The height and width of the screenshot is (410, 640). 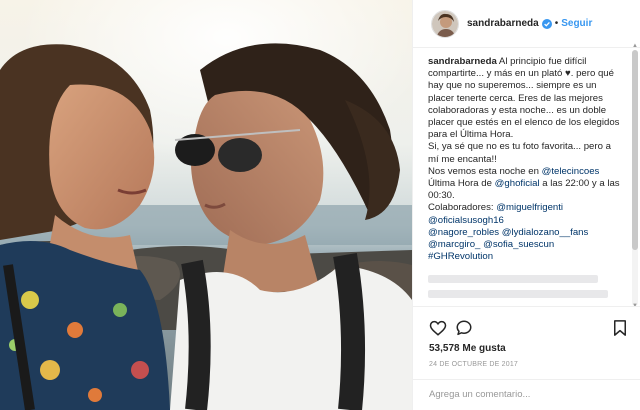 I want to click on caption-scrollbar, so click(x=635, y=178).